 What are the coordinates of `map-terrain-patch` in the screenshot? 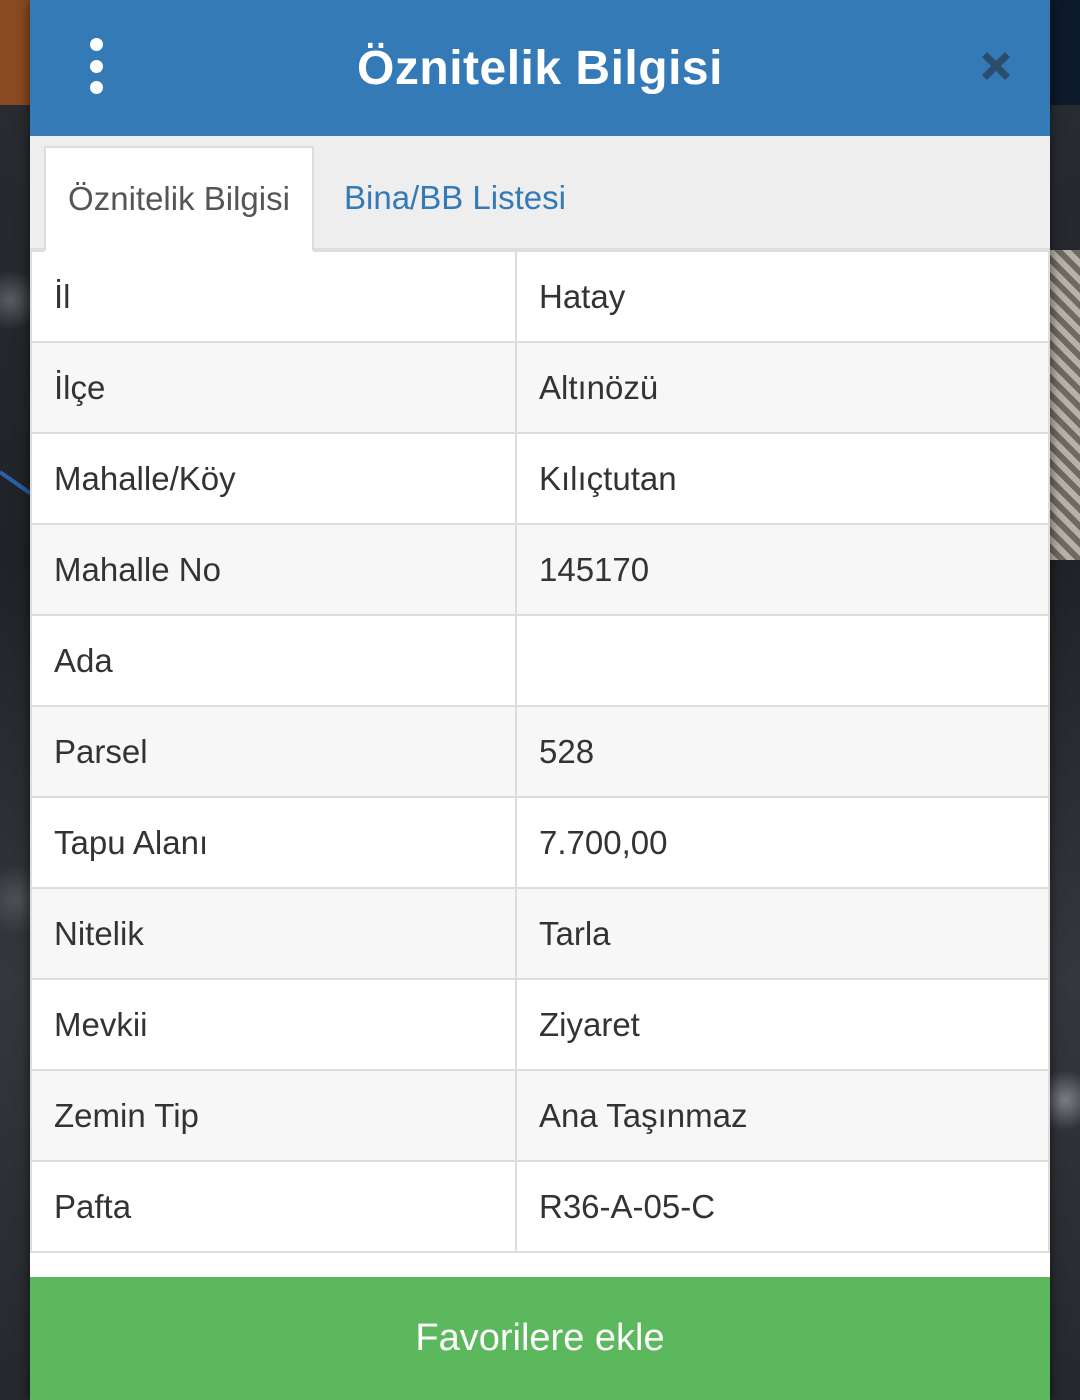 It's located at (1065, 405).